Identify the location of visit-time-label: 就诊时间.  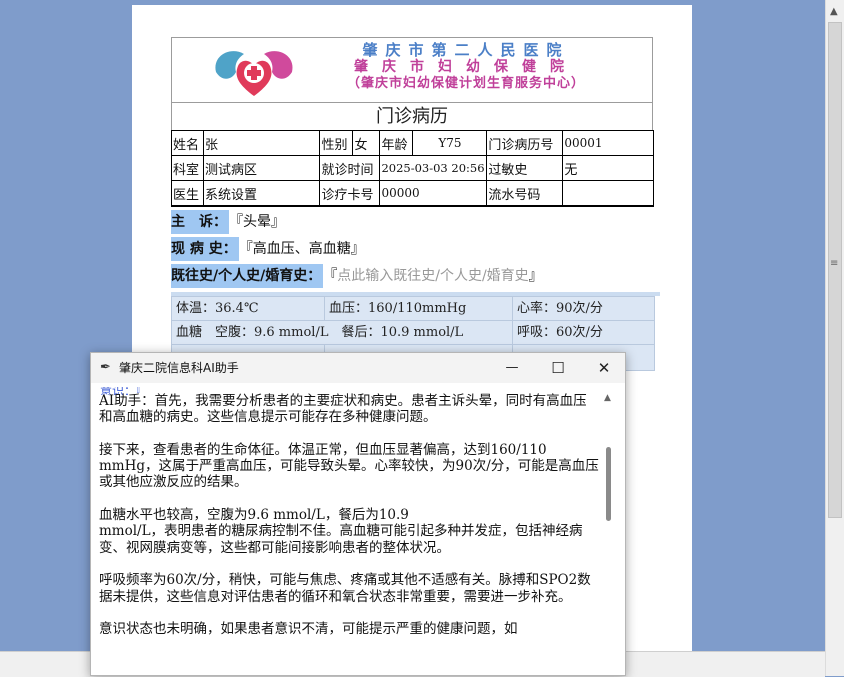
(350, 168).